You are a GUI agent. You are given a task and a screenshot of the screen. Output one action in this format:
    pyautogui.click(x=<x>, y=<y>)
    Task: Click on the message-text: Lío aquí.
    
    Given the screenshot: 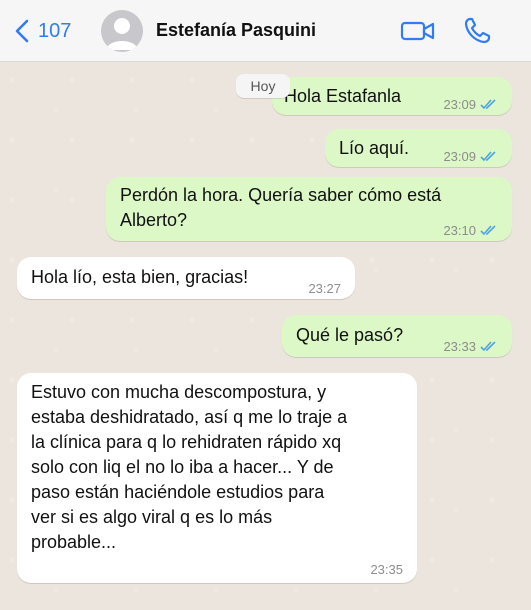 What is the action you would take?
    pyautogui.click(x=374, y=148)
    